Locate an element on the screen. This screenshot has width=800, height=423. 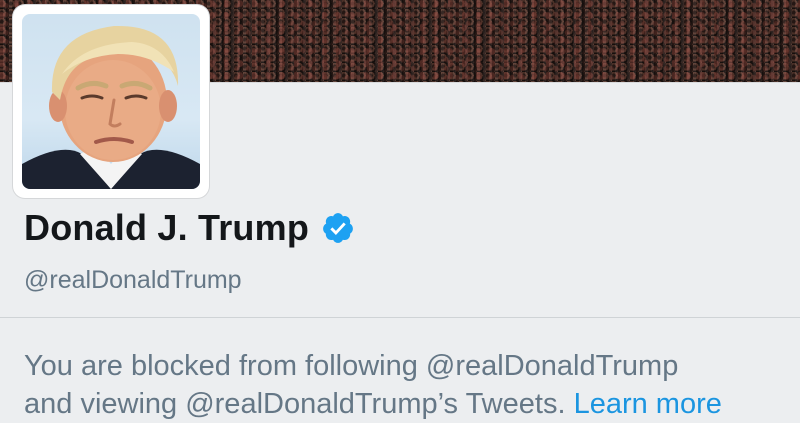
learn-more-link: Learn more is located at coordinates (648, 404).